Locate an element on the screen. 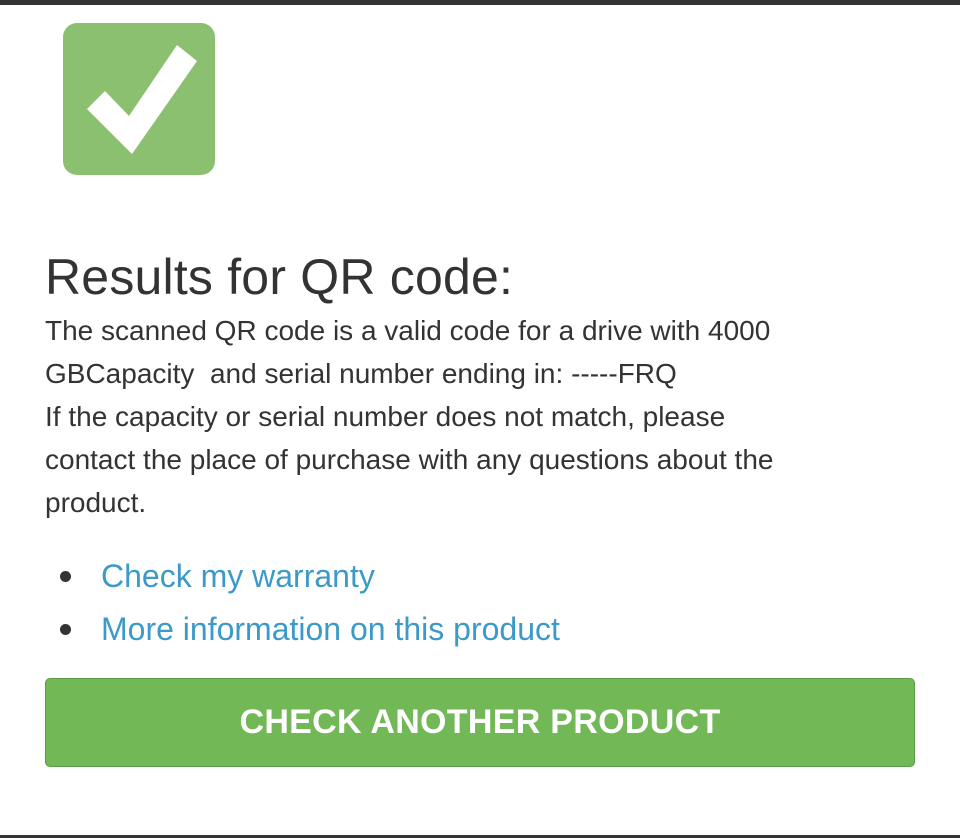  top-border is located at coordinates (480, 2).